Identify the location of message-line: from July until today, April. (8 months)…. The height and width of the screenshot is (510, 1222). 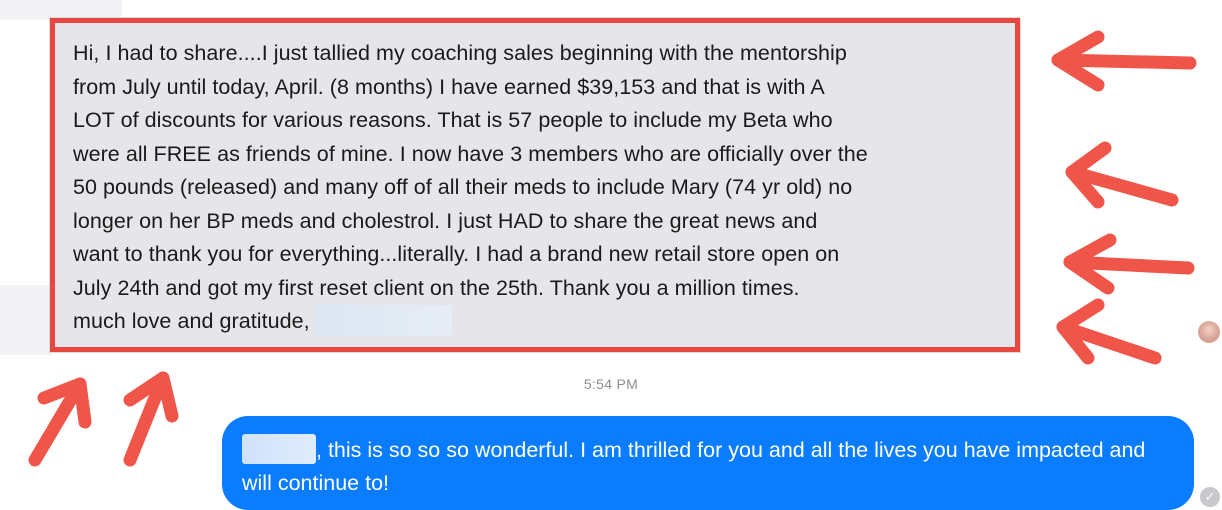
(449, 86).